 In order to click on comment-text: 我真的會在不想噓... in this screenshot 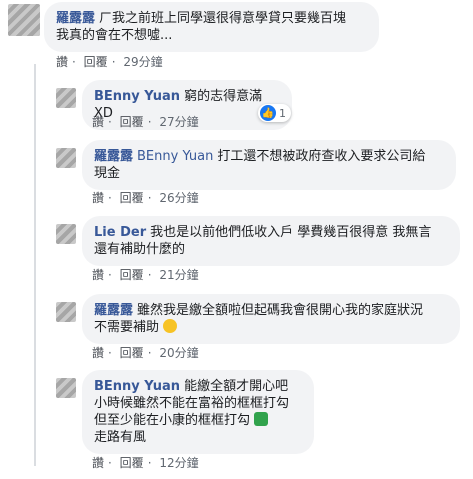, I will do `click(114, 35)`.